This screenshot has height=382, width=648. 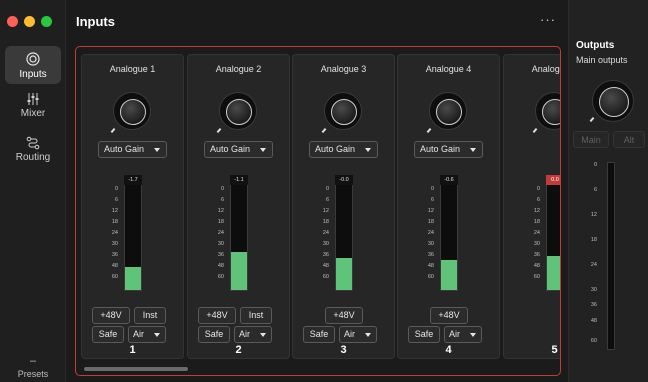 What do you see at coordinates (33, 106) in the screenshot?
I see `sidebar-item-mixer: Mixer` at bounding box center [33, 106].